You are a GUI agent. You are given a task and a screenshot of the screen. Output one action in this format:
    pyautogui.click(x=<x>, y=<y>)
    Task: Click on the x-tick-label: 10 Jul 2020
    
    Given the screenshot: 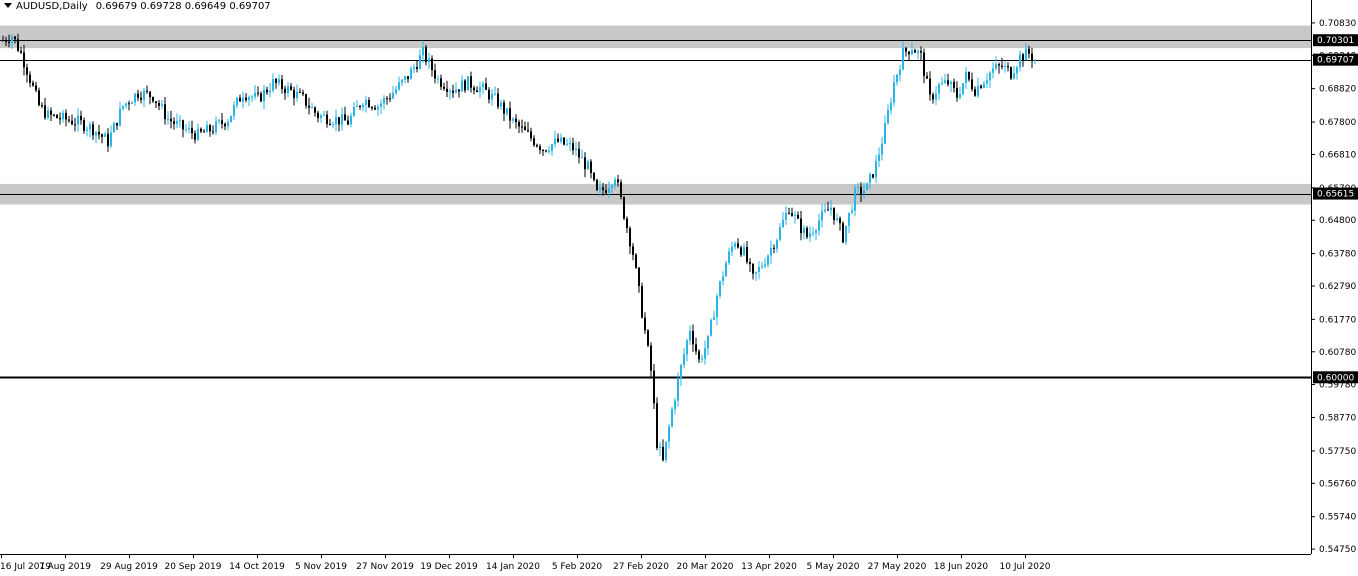 What is the action you would take?
    pyautogui.click(x=1025, y=567)
    